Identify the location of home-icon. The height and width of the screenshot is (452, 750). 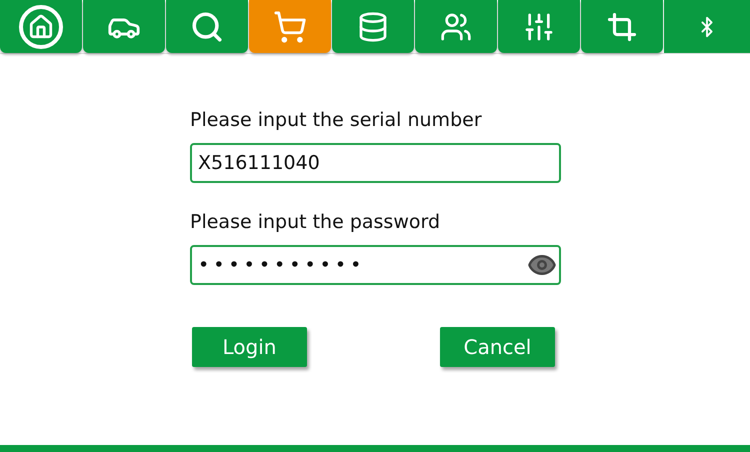
(41, 26).